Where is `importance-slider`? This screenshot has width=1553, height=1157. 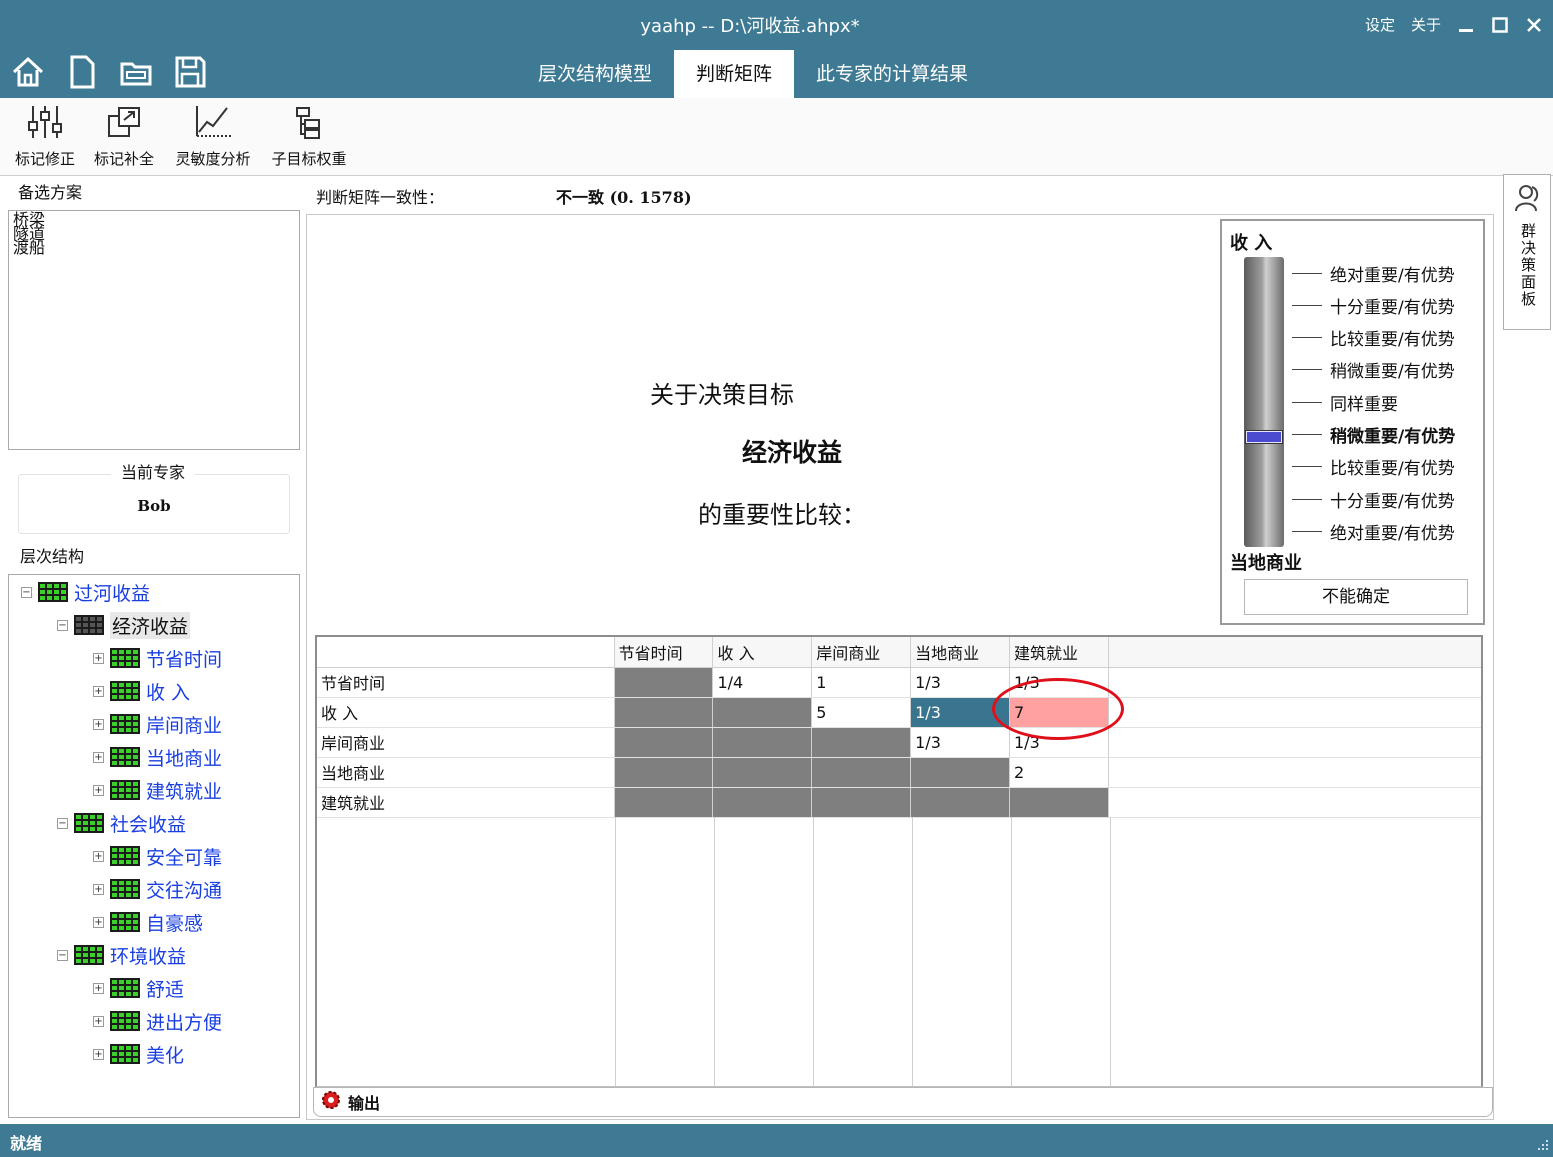
importance-slider is located at coordinates (1264, 402).